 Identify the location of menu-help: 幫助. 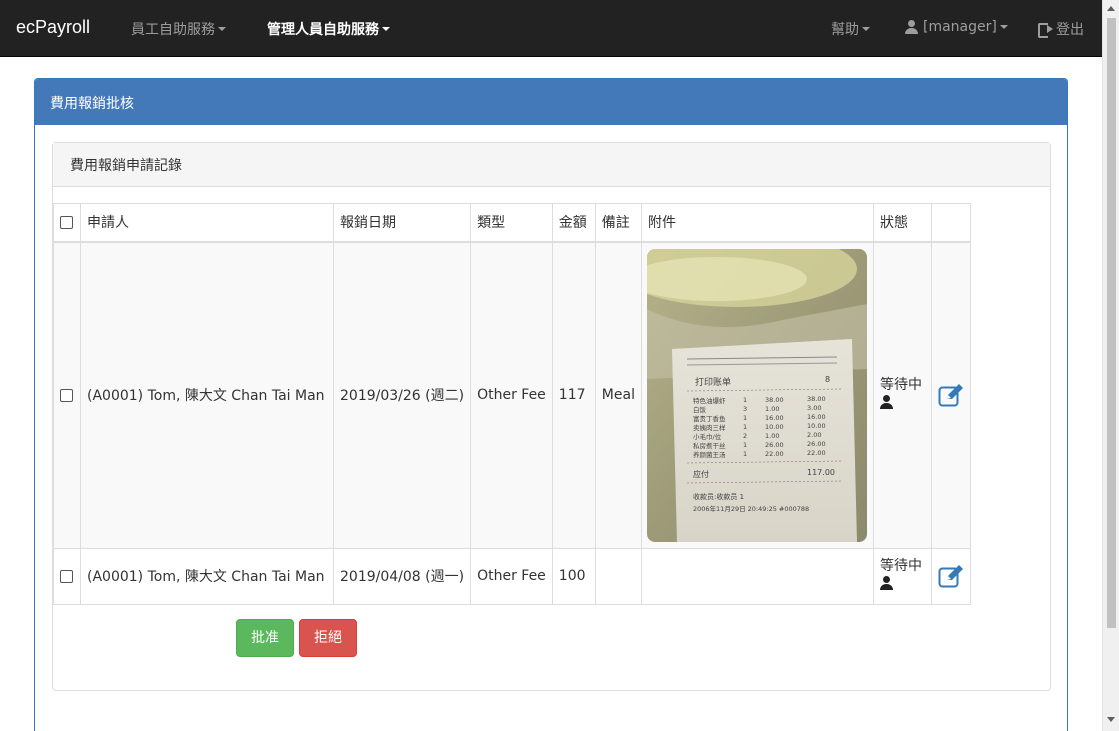
(850, 29).